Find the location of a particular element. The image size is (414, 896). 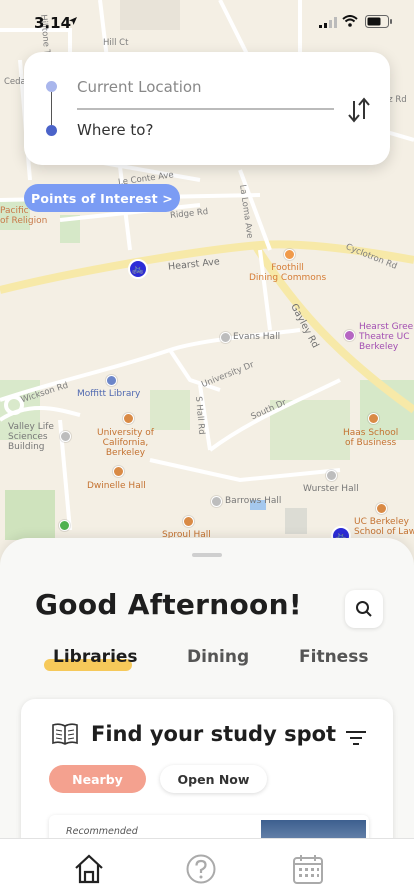

route-divider is located at coordinates (205, 109).